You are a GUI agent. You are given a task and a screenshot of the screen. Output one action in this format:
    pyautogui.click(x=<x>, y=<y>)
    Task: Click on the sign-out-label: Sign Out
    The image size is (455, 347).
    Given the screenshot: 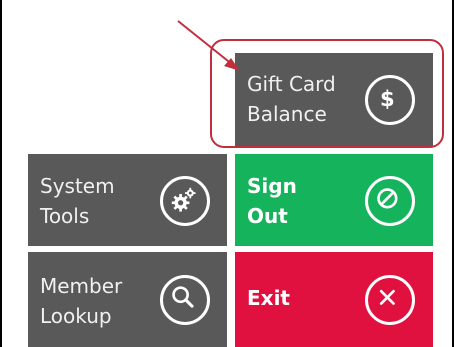 What is the action you would take?
    pyautogui.click(x=272, y=201)
    